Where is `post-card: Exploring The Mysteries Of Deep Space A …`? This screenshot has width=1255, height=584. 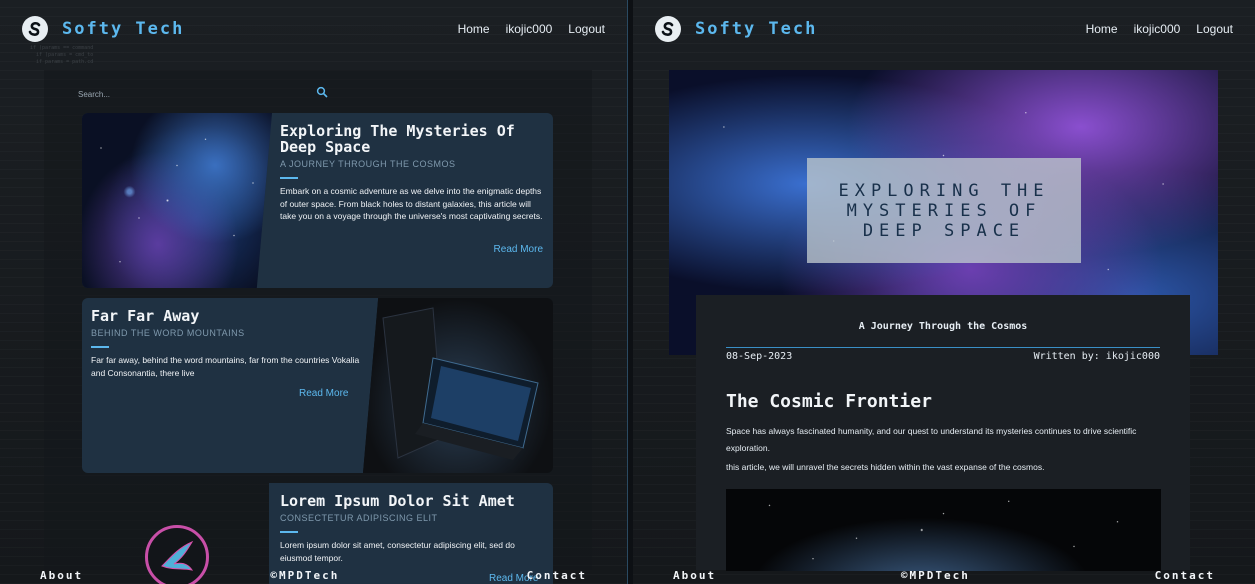 post-card: Exploring The Mysteries Of Deep Space A … is located at coordinates (317, 200).